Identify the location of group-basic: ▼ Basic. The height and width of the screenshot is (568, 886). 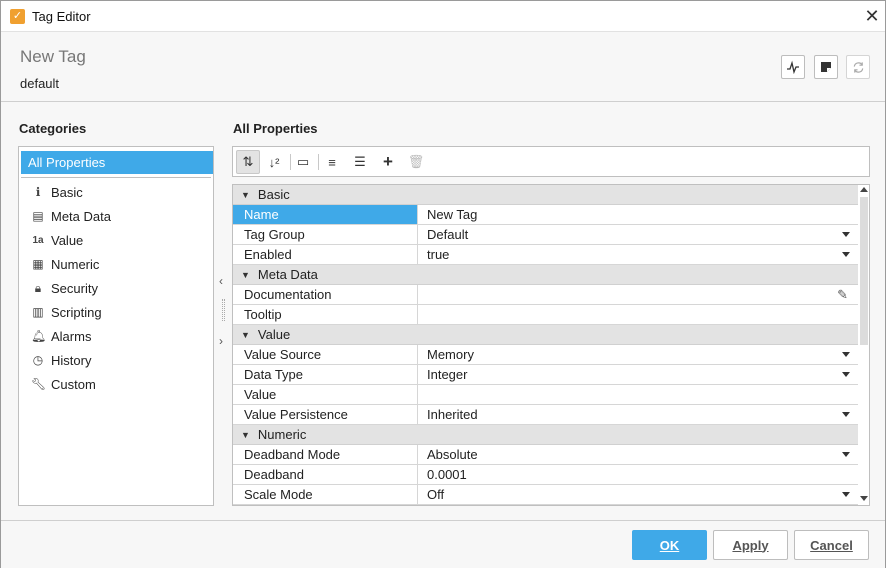
(545, 195).